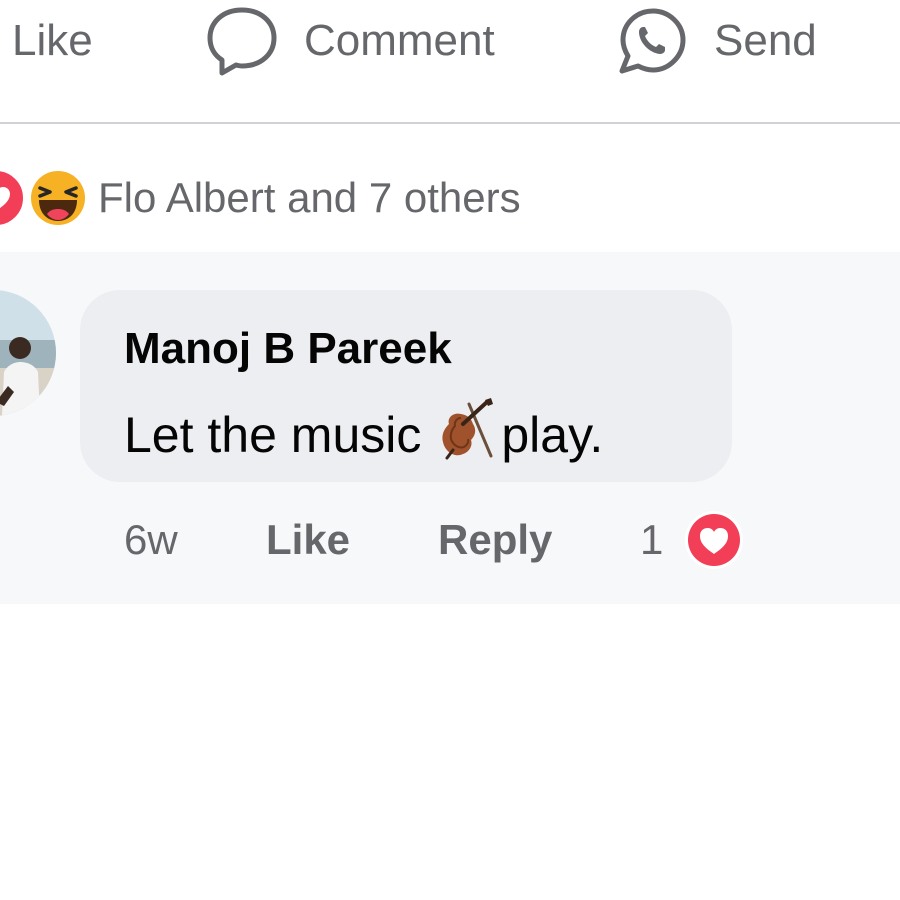 This screenshot has width=900, height=900. I want to click on comment-button-label: Comment, so click(399, 40).